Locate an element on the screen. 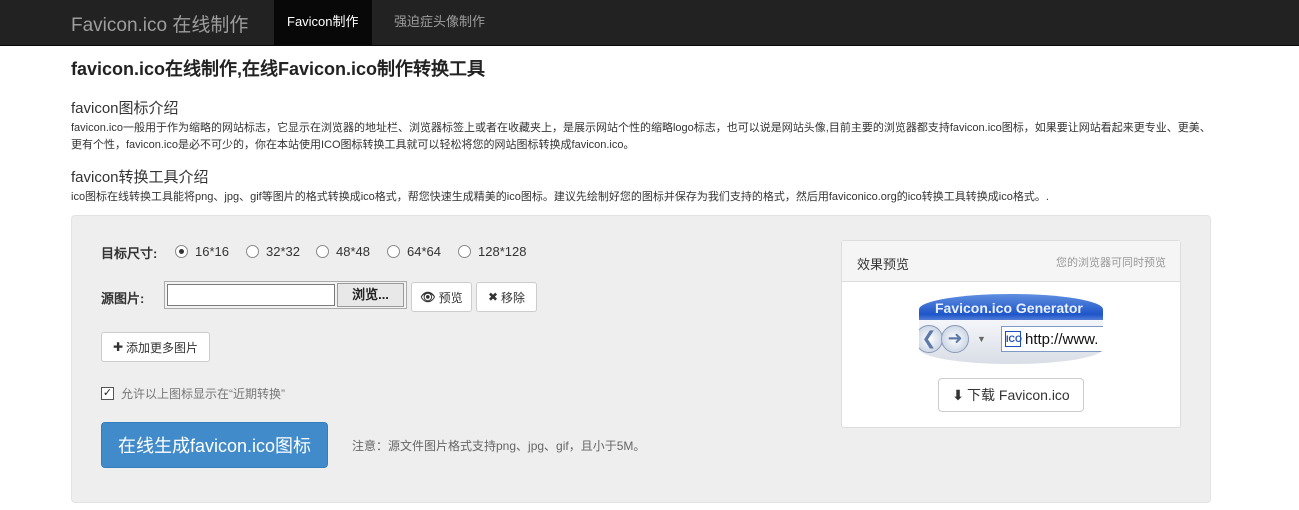  download-favicon-button: ⬇ 下载 Favicon.ico is located at coordinates (1011, 395).